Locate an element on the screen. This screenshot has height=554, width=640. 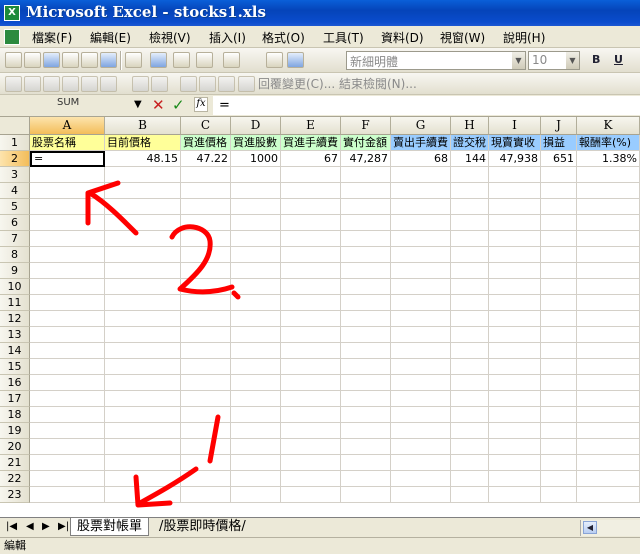
cell-g23 is located at coordinates (421, 495).